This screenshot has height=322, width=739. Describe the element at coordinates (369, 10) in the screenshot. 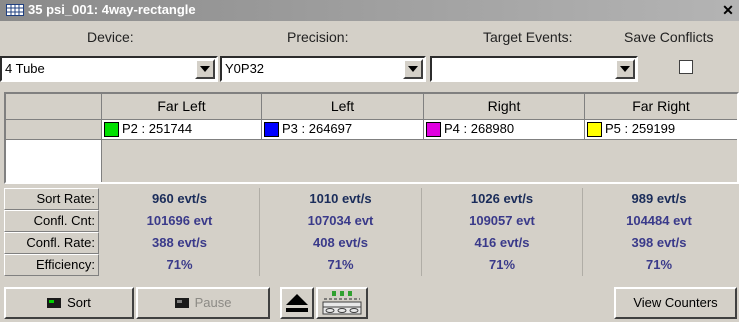

I see `title-bar: 35 psi_001: 4way-rectangle ✕` at that location.